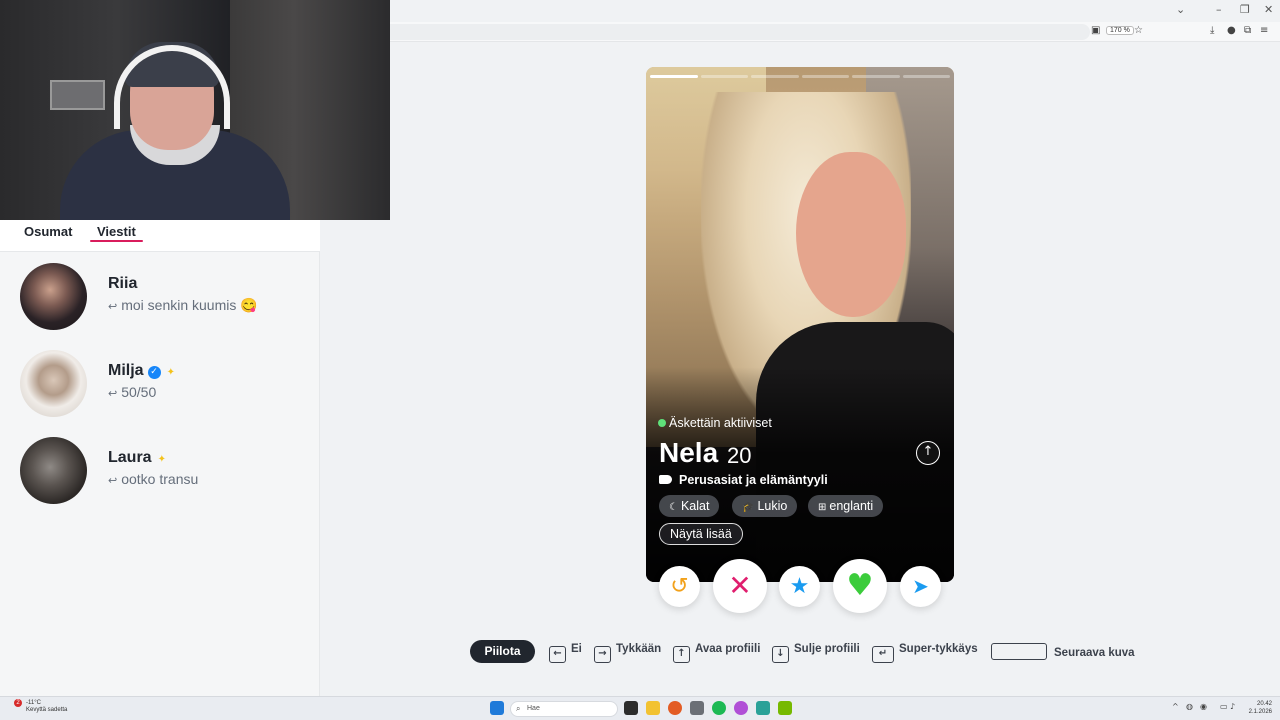 This screenshot has height=720, width=1280. I want to click on file-explorer-icon, so click(653, 708).